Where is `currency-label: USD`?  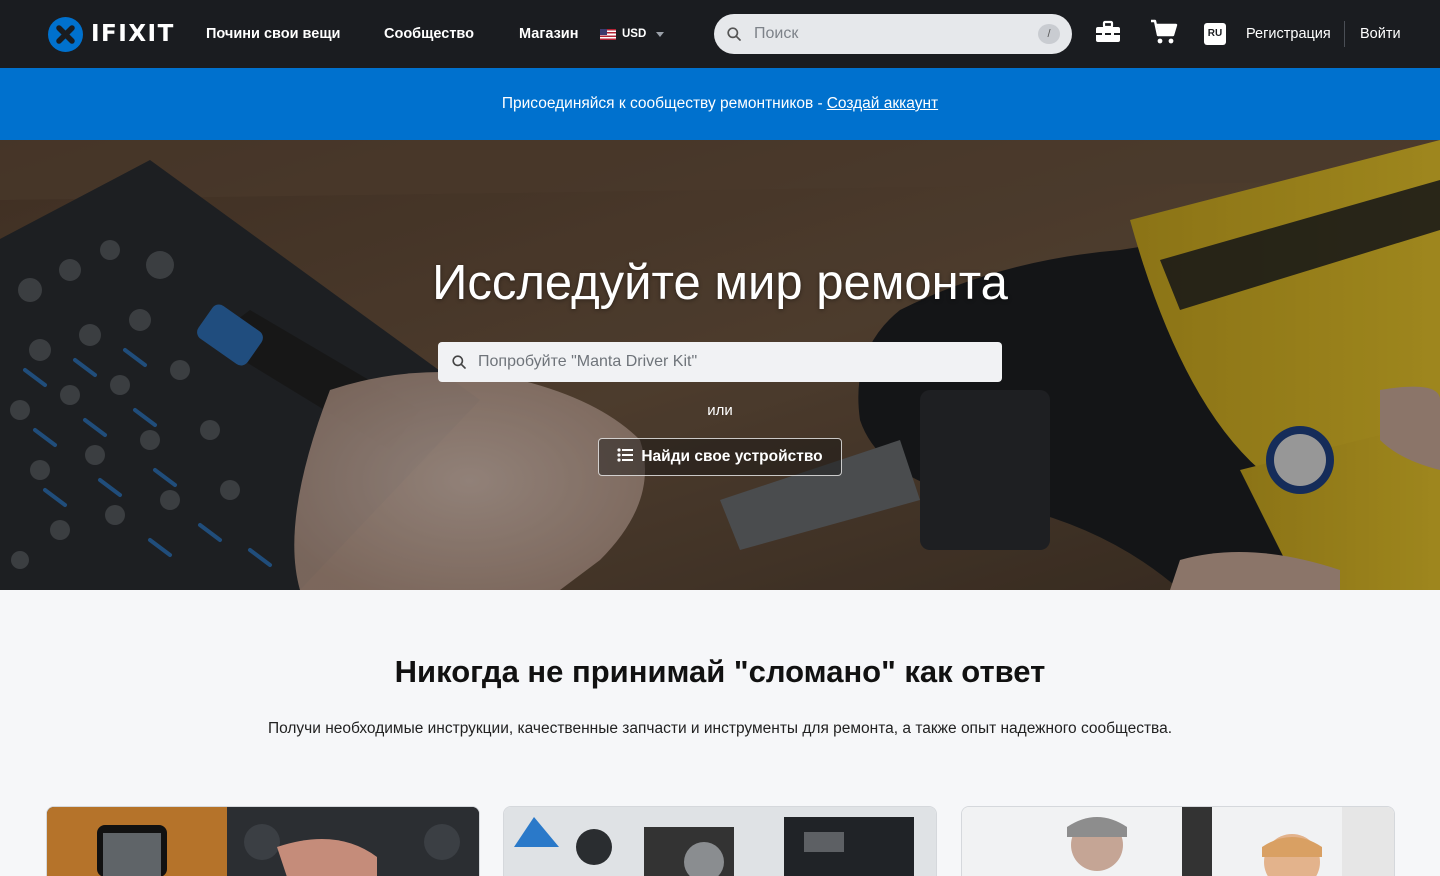
currency-label: USD is located at coordinates (634, 34).